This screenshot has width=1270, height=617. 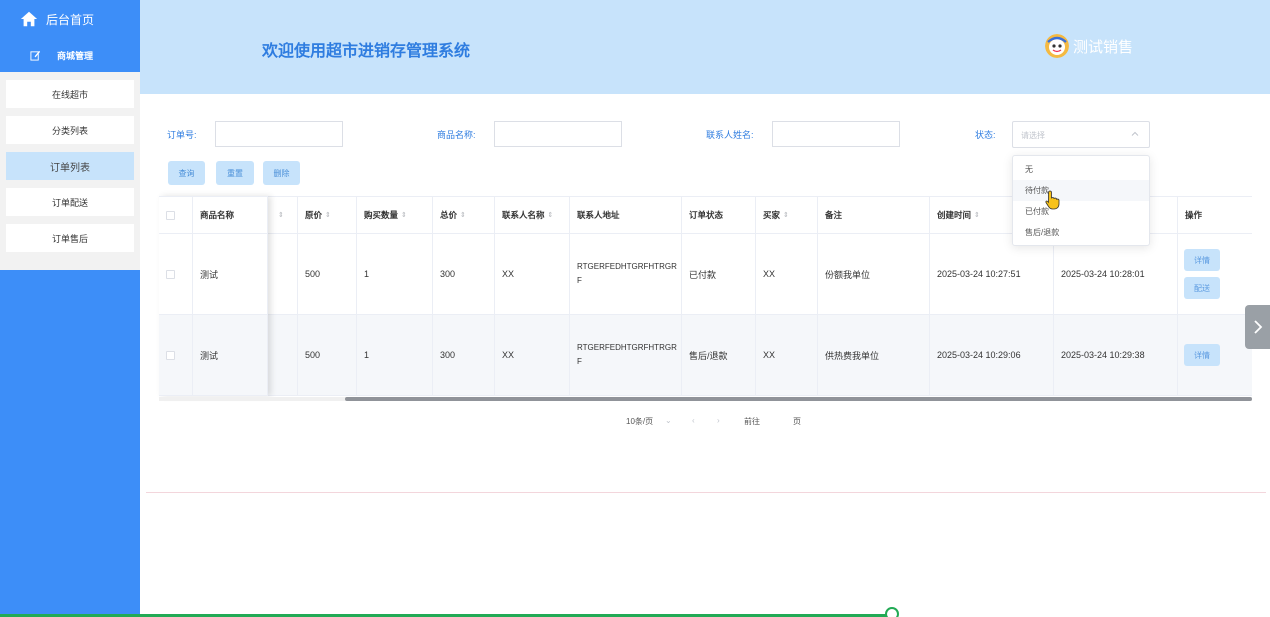 I want to click on col-contact: 联系人名称 ⇕, so click(x=532, y=215).